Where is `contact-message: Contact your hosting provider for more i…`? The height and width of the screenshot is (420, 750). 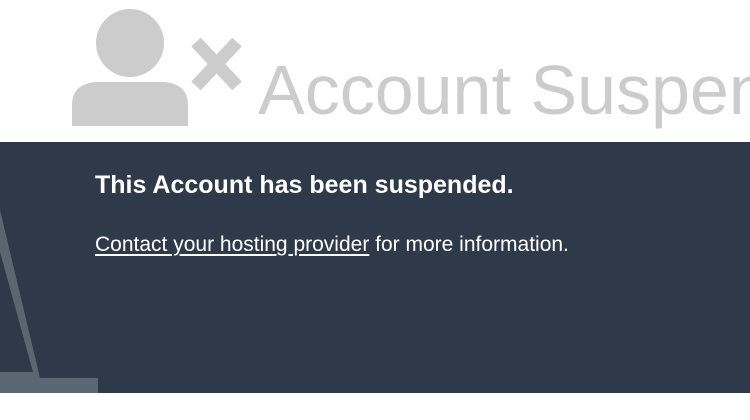
contact-message: Contact your hosting provider for more i… is located at coordinates (332, 245).